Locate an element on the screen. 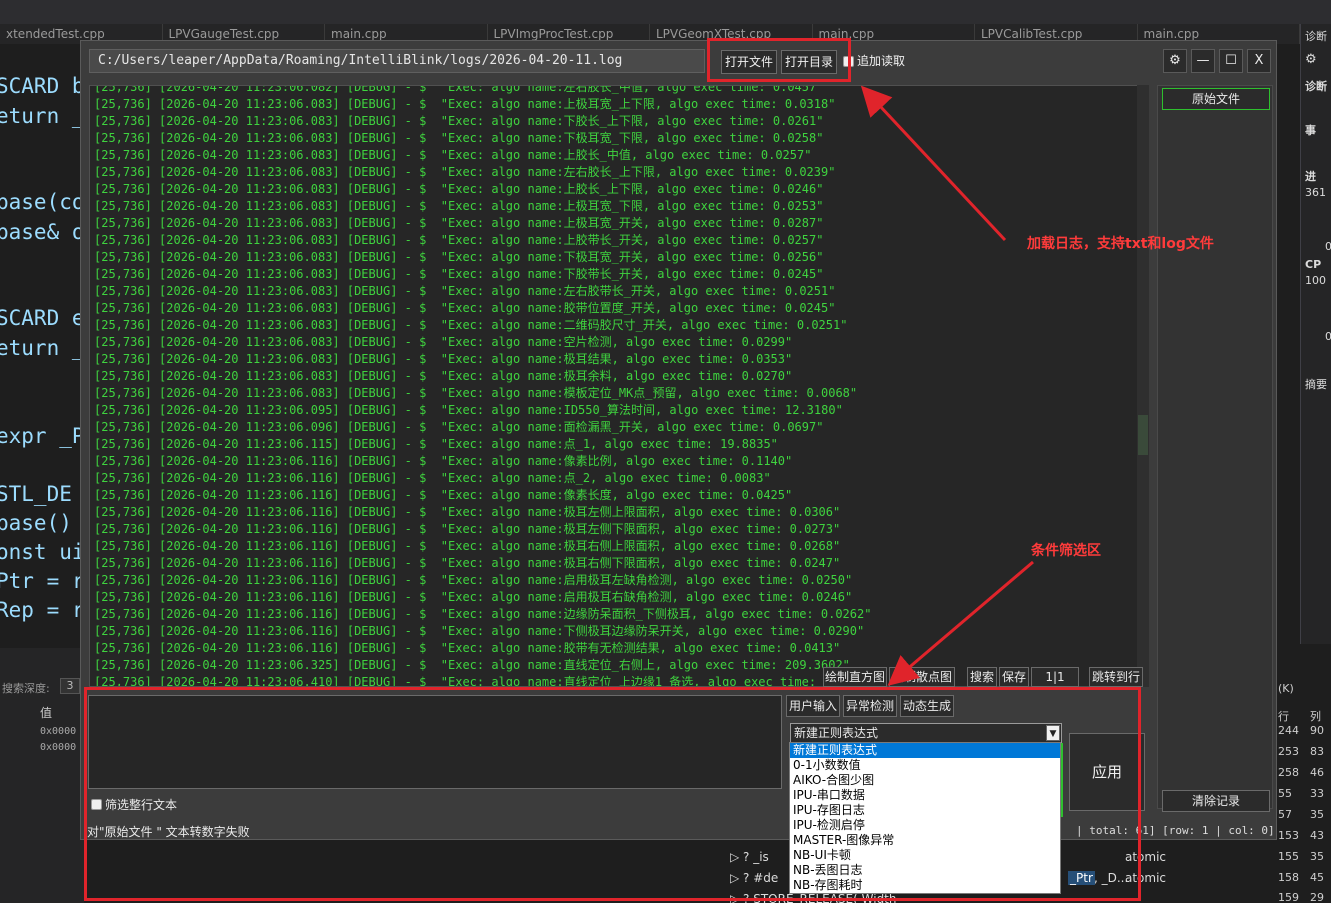 This screenshot has height=903, width=1331. ide-top-bar is located at coordinates (665, 12).